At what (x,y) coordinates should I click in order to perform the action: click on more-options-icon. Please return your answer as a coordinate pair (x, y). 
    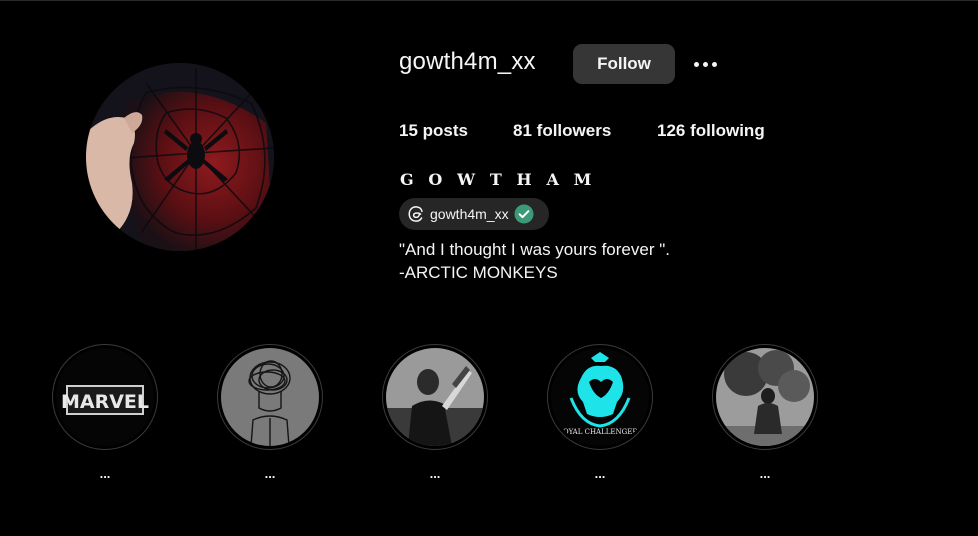
    Looking at the image, I should click on (705, 64).